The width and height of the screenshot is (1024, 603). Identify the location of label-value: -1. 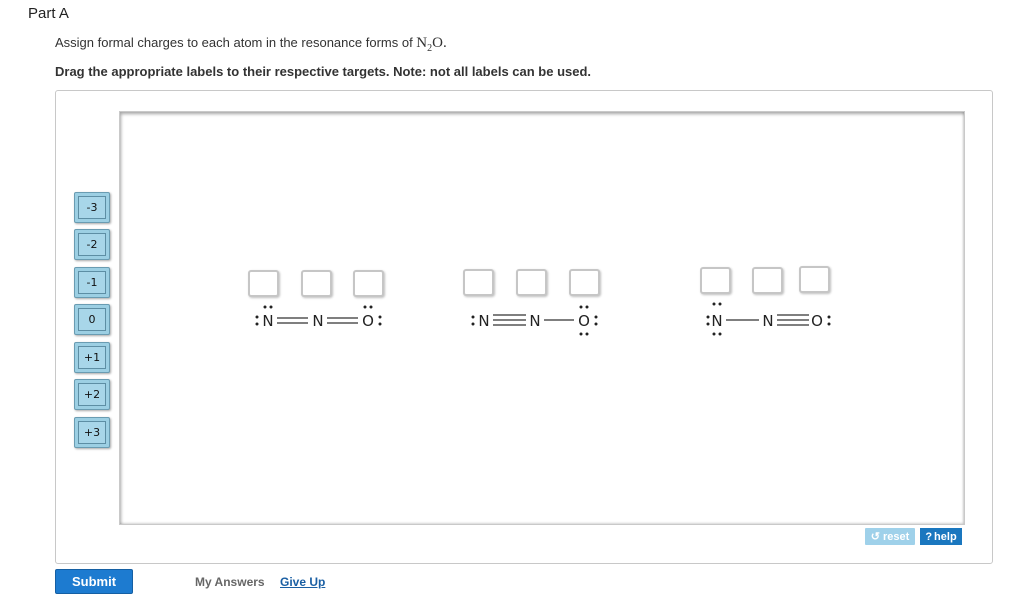
(92, 282).